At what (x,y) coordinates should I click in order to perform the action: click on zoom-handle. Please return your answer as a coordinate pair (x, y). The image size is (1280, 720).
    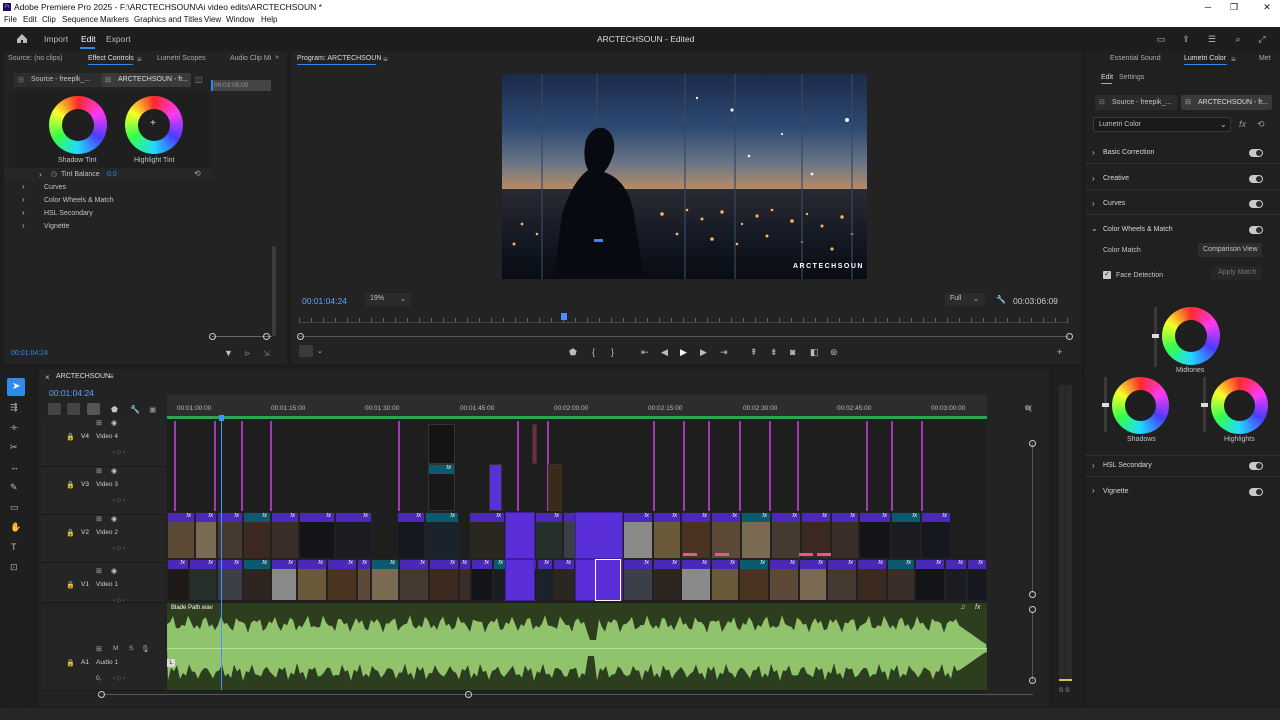
    Looking at the image, I should click on (300, 336).